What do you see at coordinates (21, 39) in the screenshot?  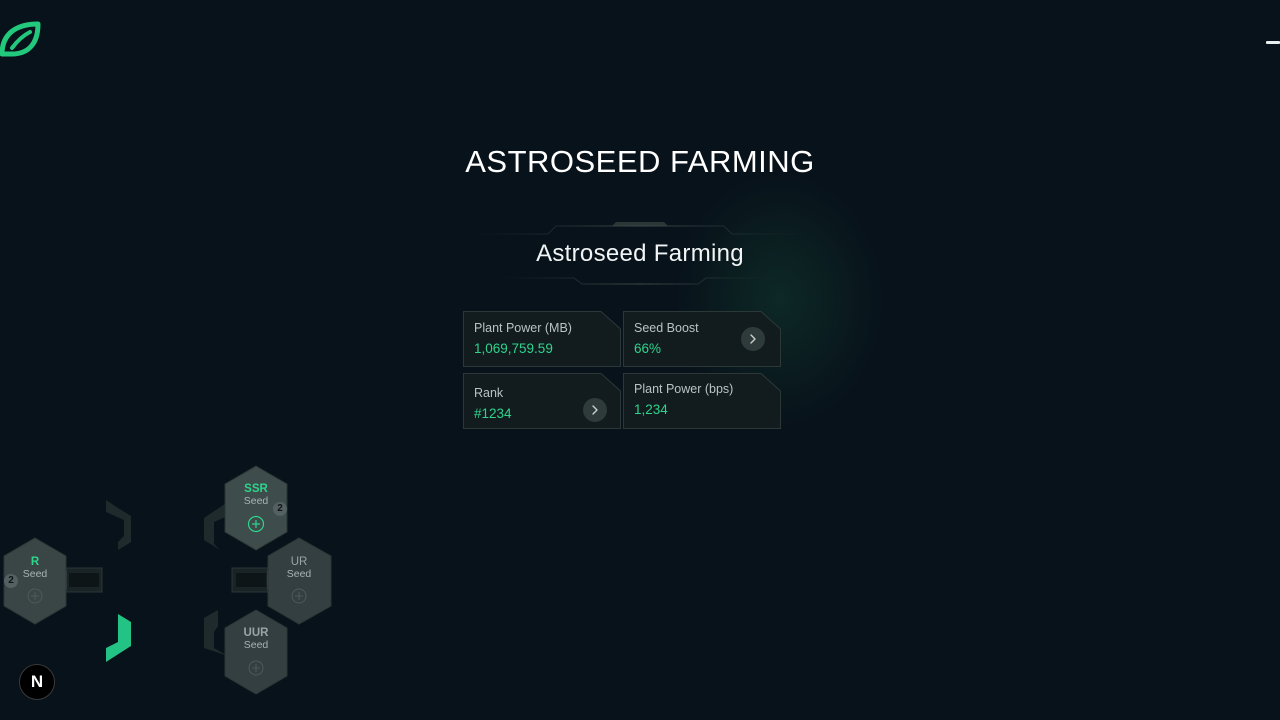 I see `leaf-icon` at bounding box center [21, 39].